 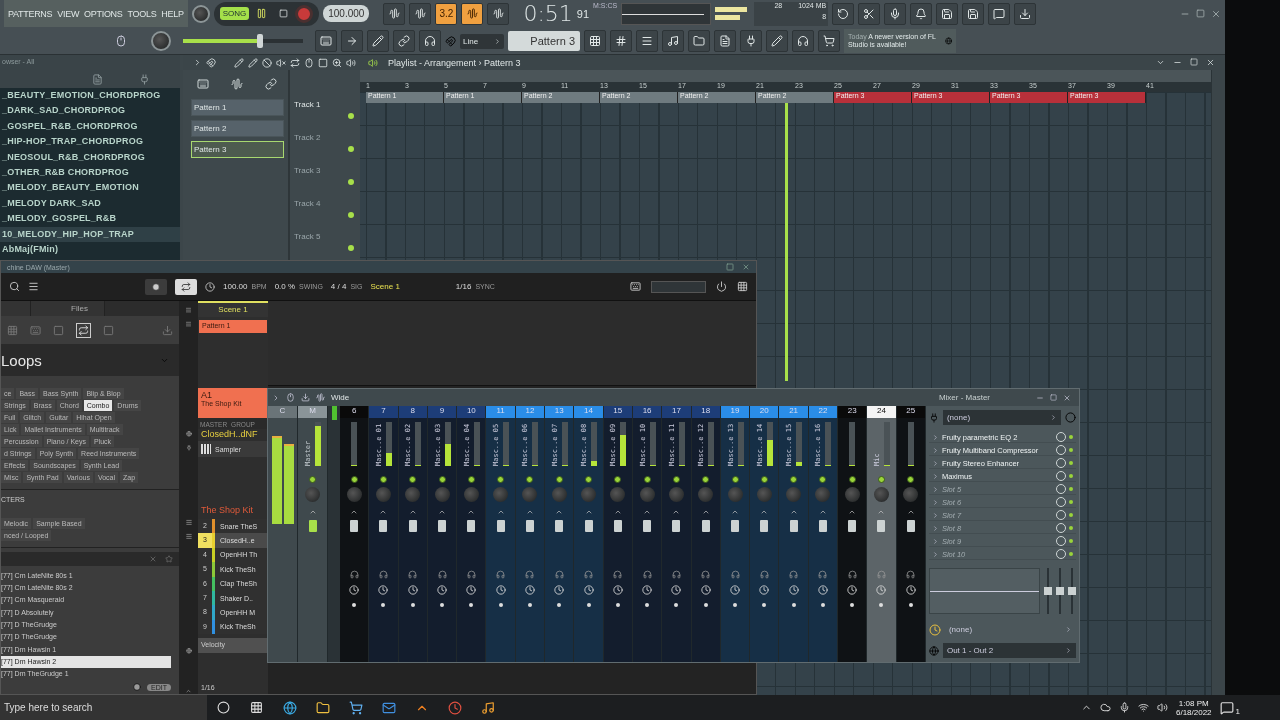 What do you see at coordinates (583, 13) in the screenshot?
I see `time-centiseconds: 91` at bounding box center [583, 13].